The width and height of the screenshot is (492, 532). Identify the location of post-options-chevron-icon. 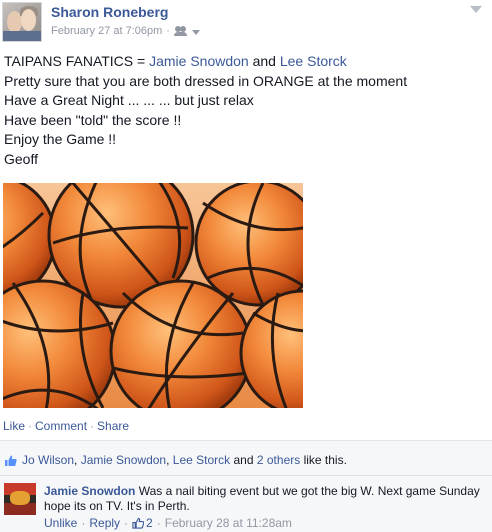
(476, 9).